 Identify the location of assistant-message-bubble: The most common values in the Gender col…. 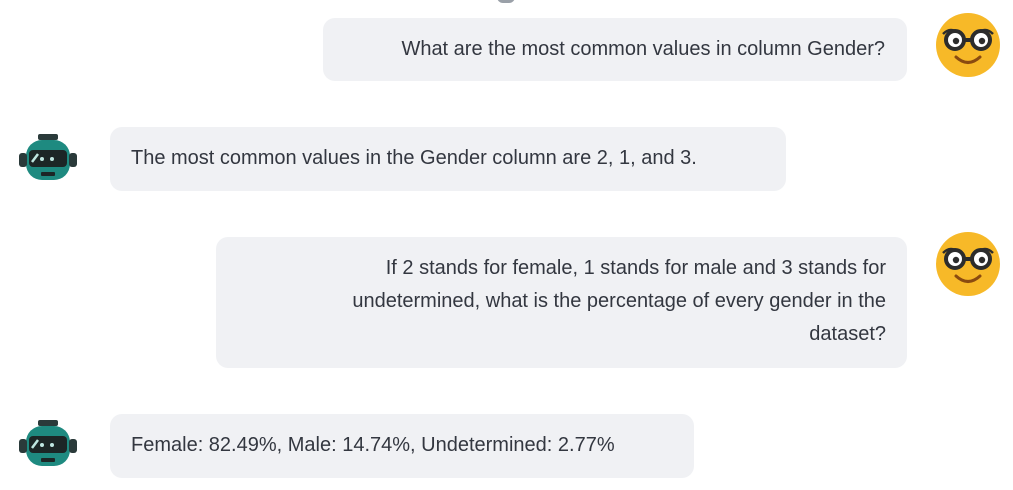
(448, 159).